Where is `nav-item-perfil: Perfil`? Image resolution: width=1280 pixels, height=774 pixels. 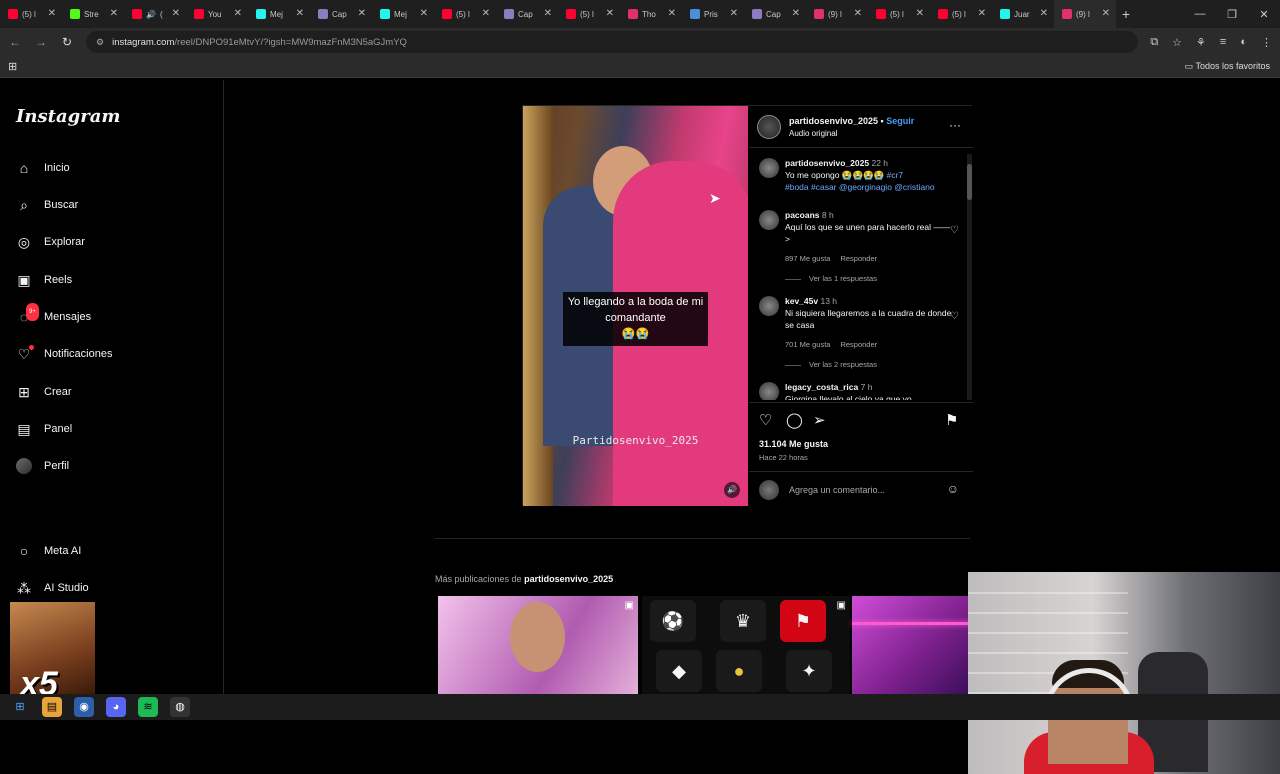 nav-item-perfil: Perfil is located at coordinates (42, 466).